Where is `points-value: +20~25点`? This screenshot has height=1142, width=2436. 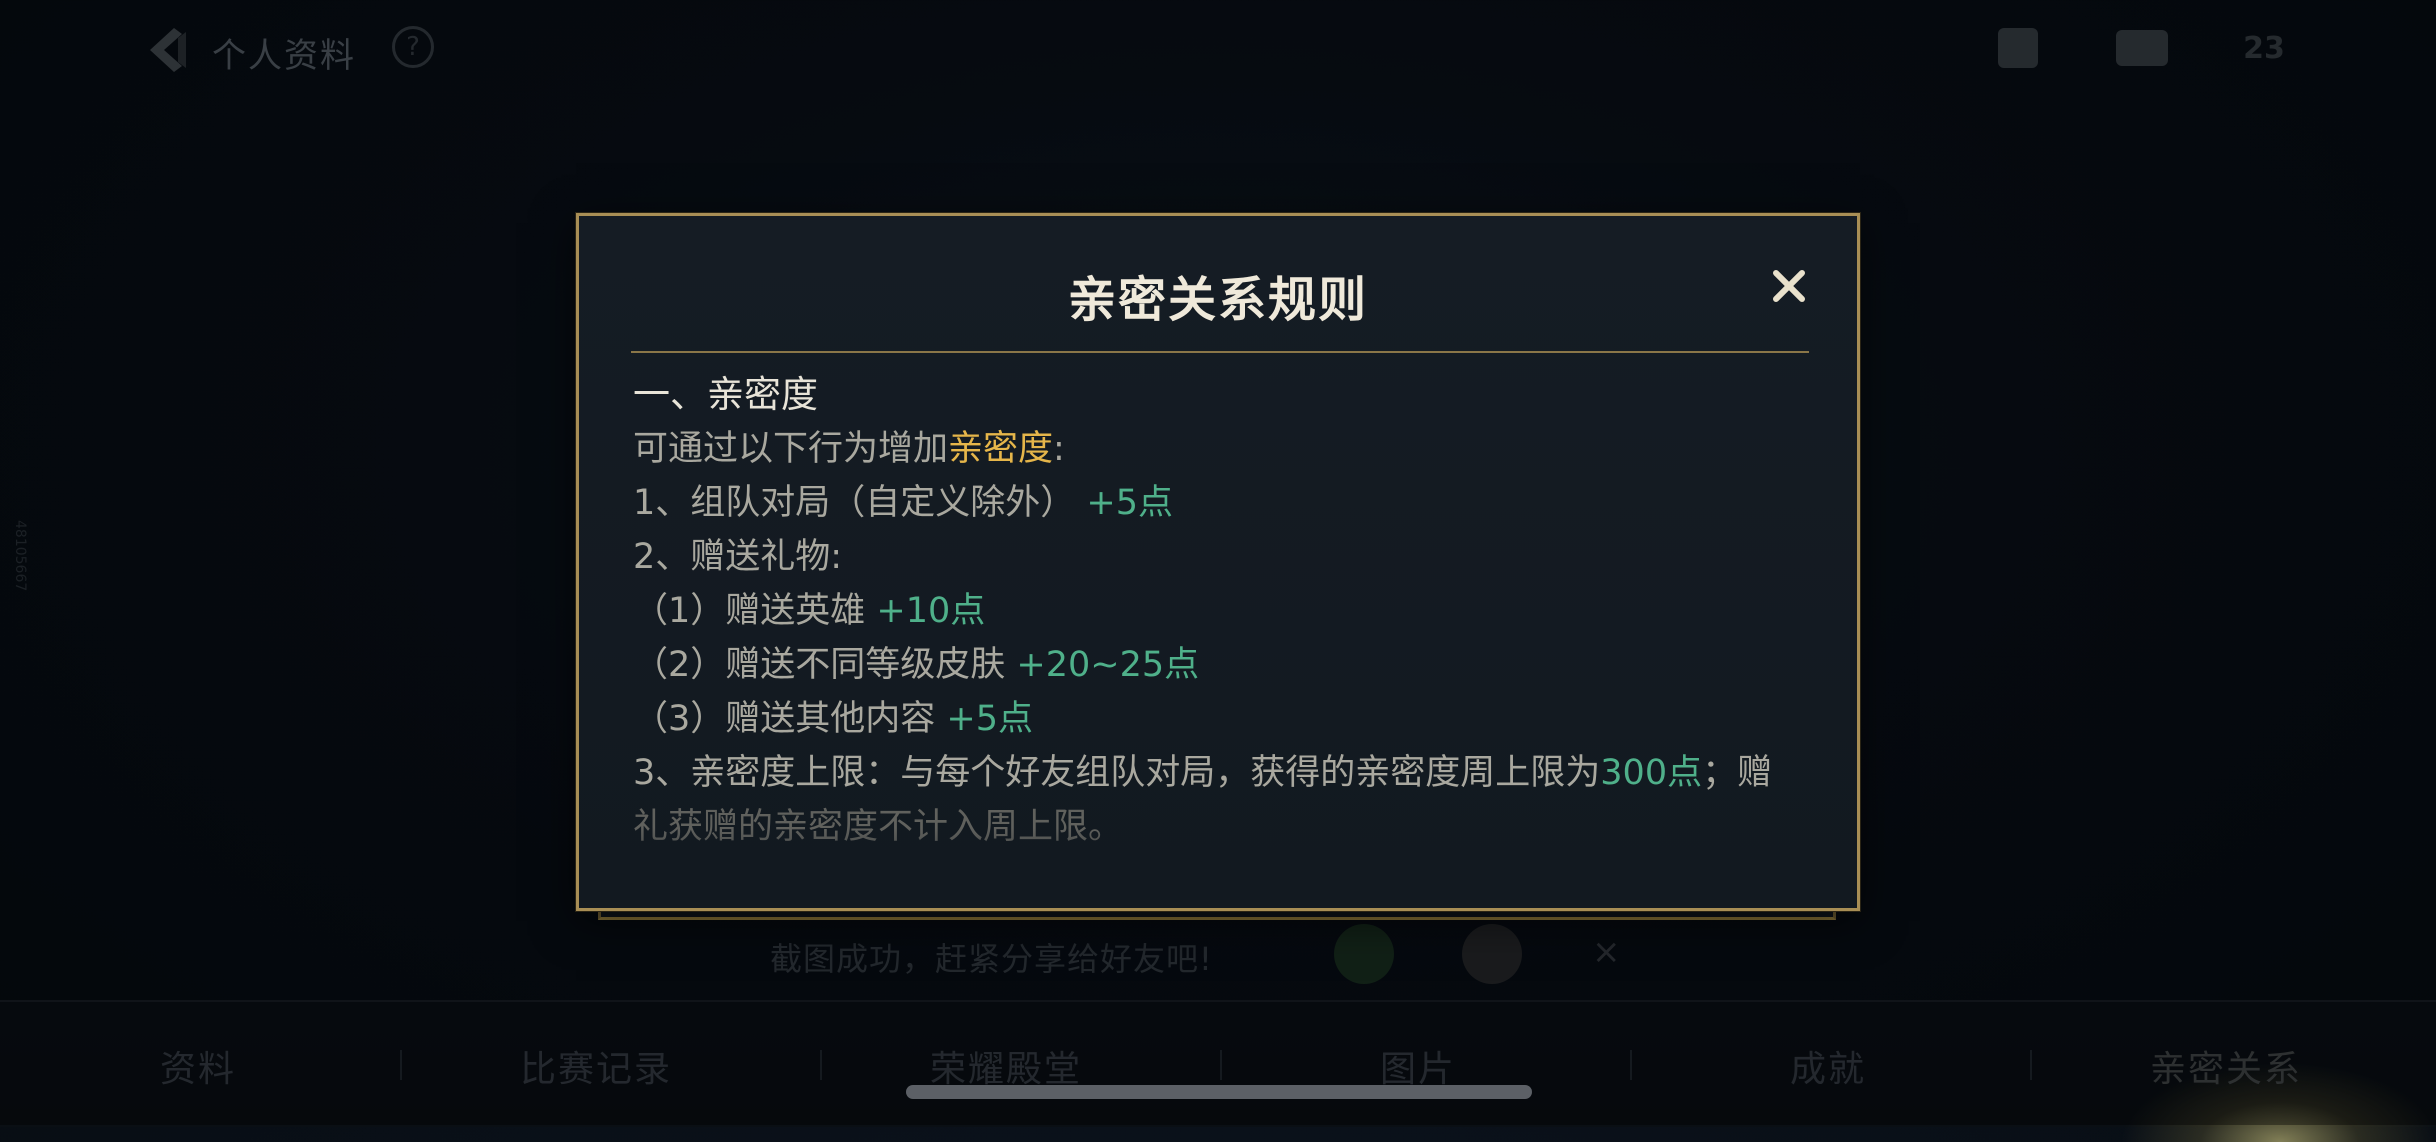
points-value: +20~25点 is located at coordinates (1108, 665).